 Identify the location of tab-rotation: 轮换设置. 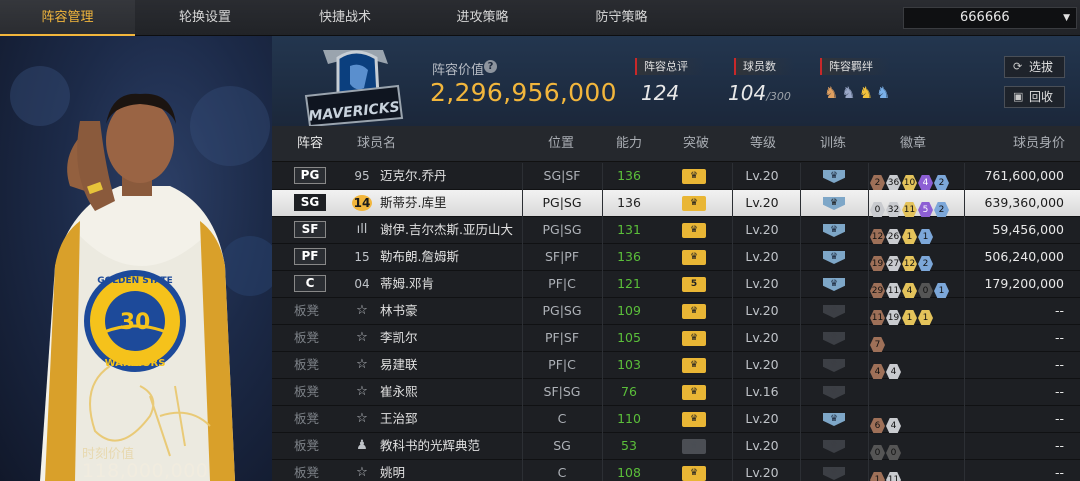
(205, 18).